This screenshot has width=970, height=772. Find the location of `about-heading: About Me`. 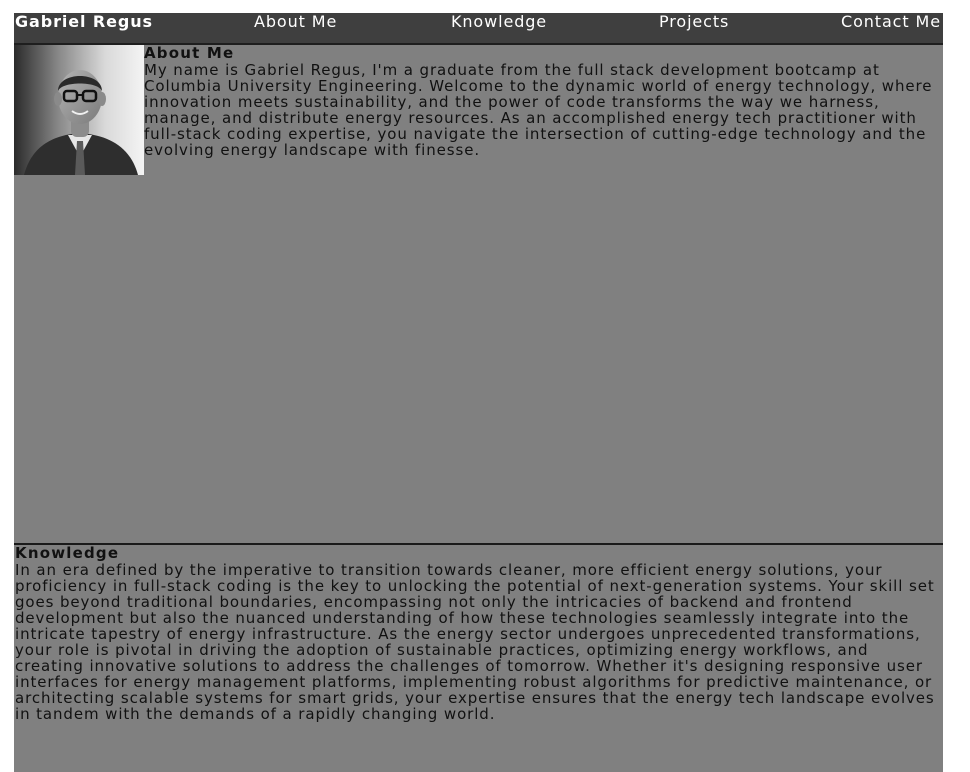

about-heading: About Me is located at coordinates (189, 53).